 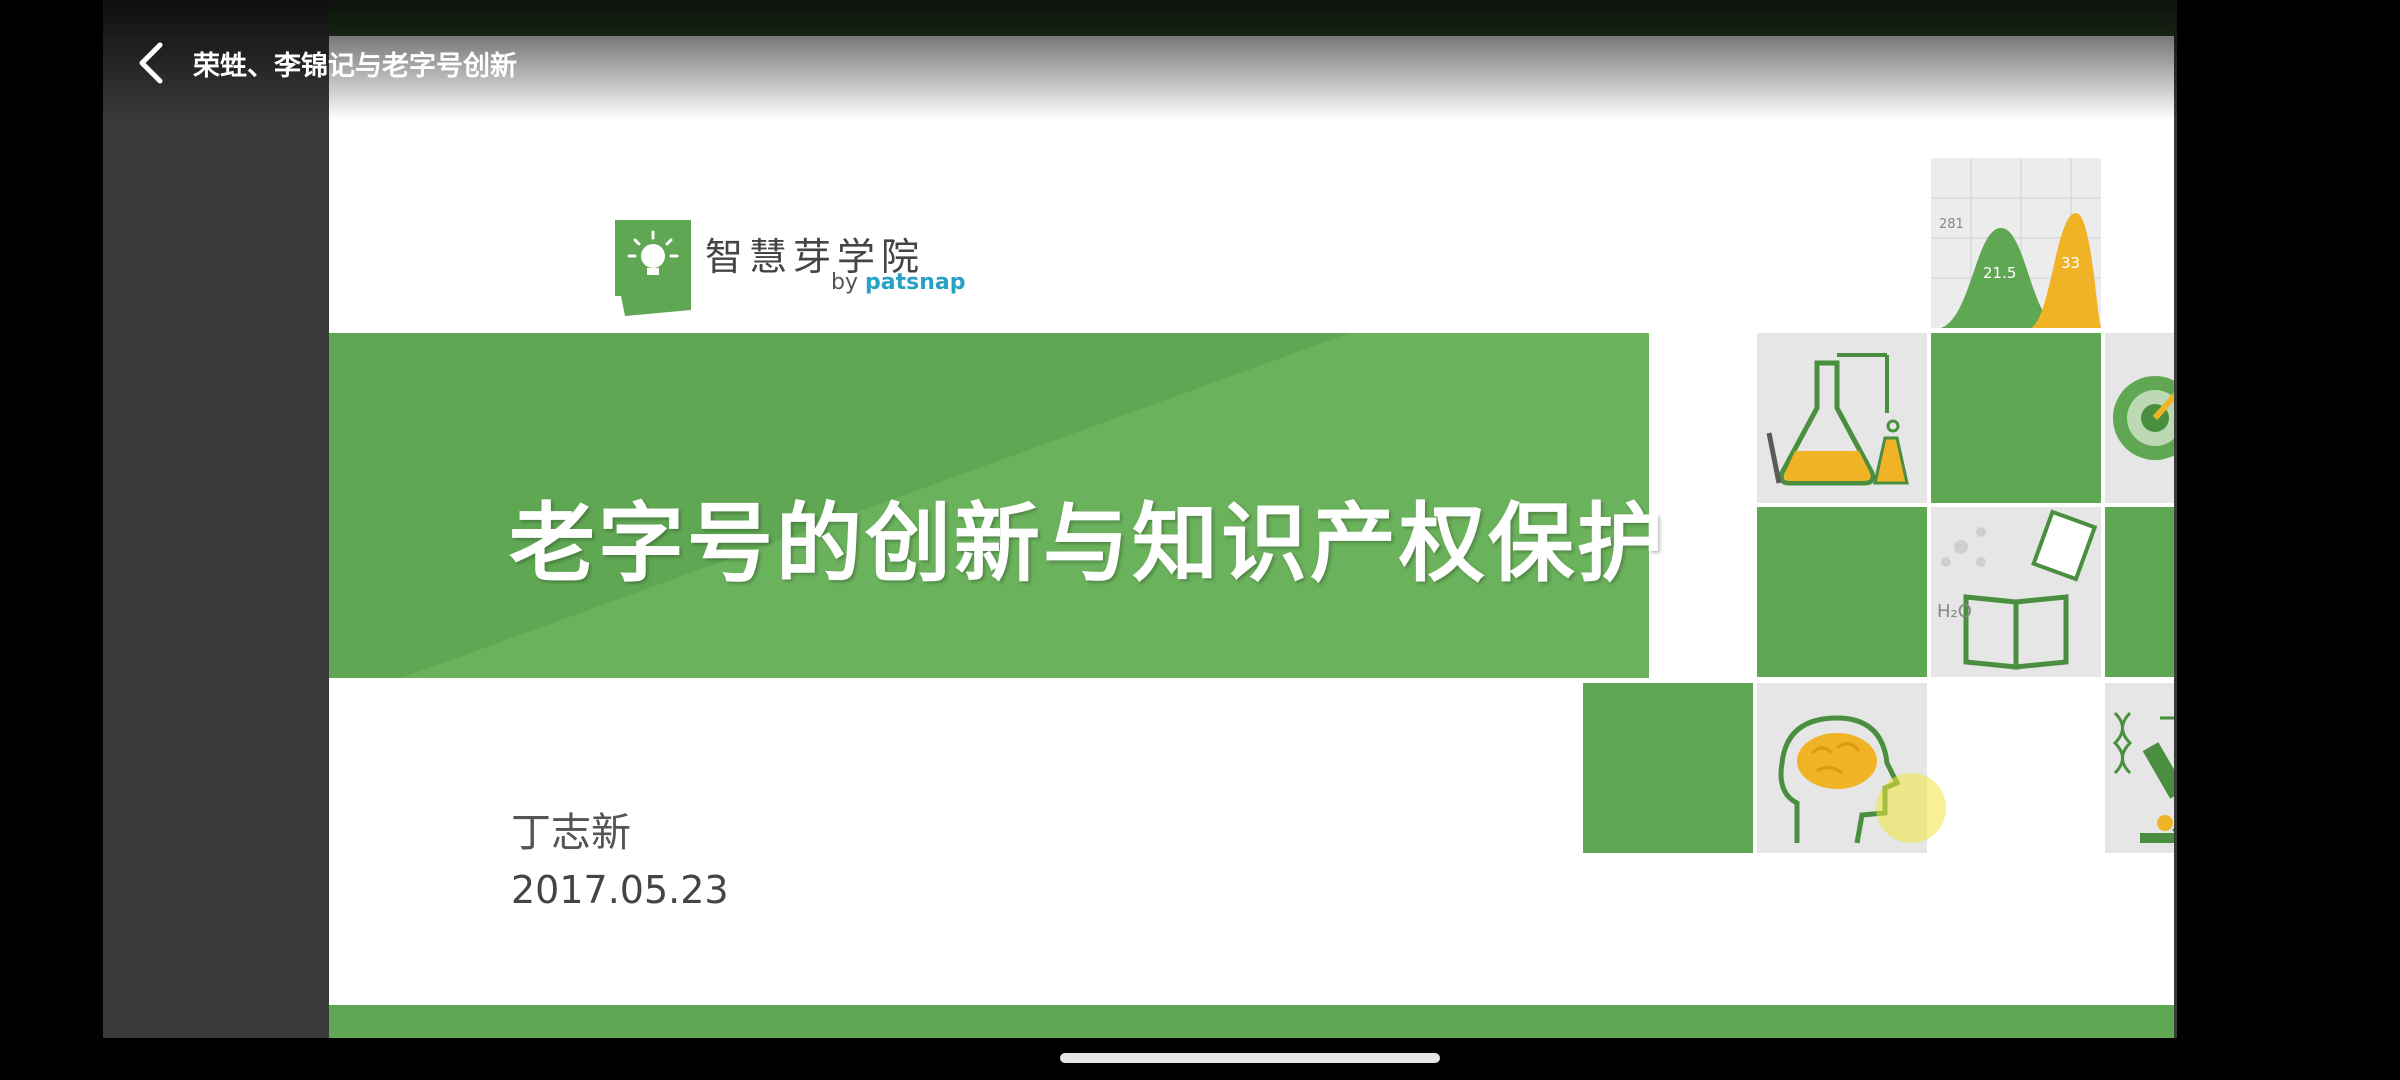 What do you see at coordinates (1250, 1058) in the screenshot?
I see `home-indicator` at bounding box center [1250, 1058].